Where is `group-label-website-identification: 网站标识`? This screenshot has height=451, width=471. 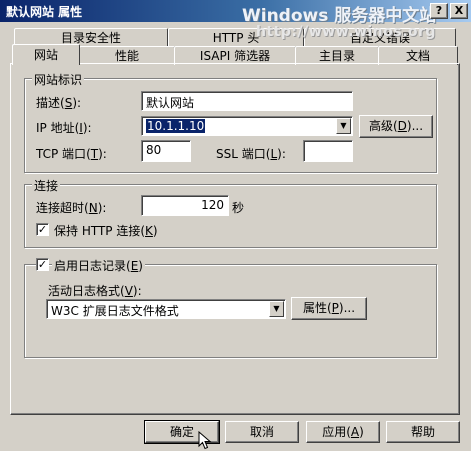 group-label-website-identification: 网站标识 is located at coordinates (58, 79).